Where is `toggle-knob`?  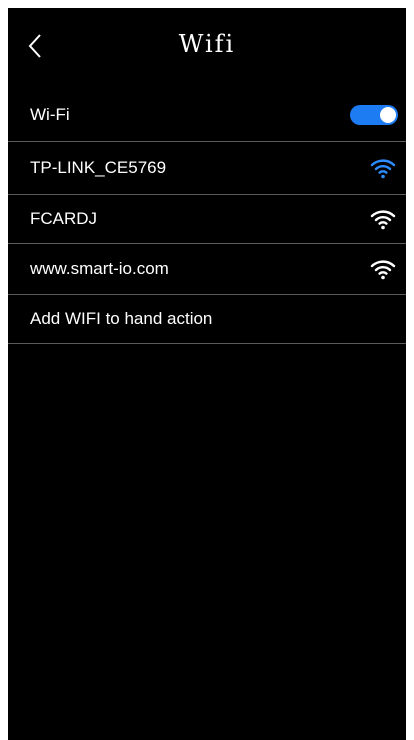
toggle-knob is located at coordinates (388, 114).